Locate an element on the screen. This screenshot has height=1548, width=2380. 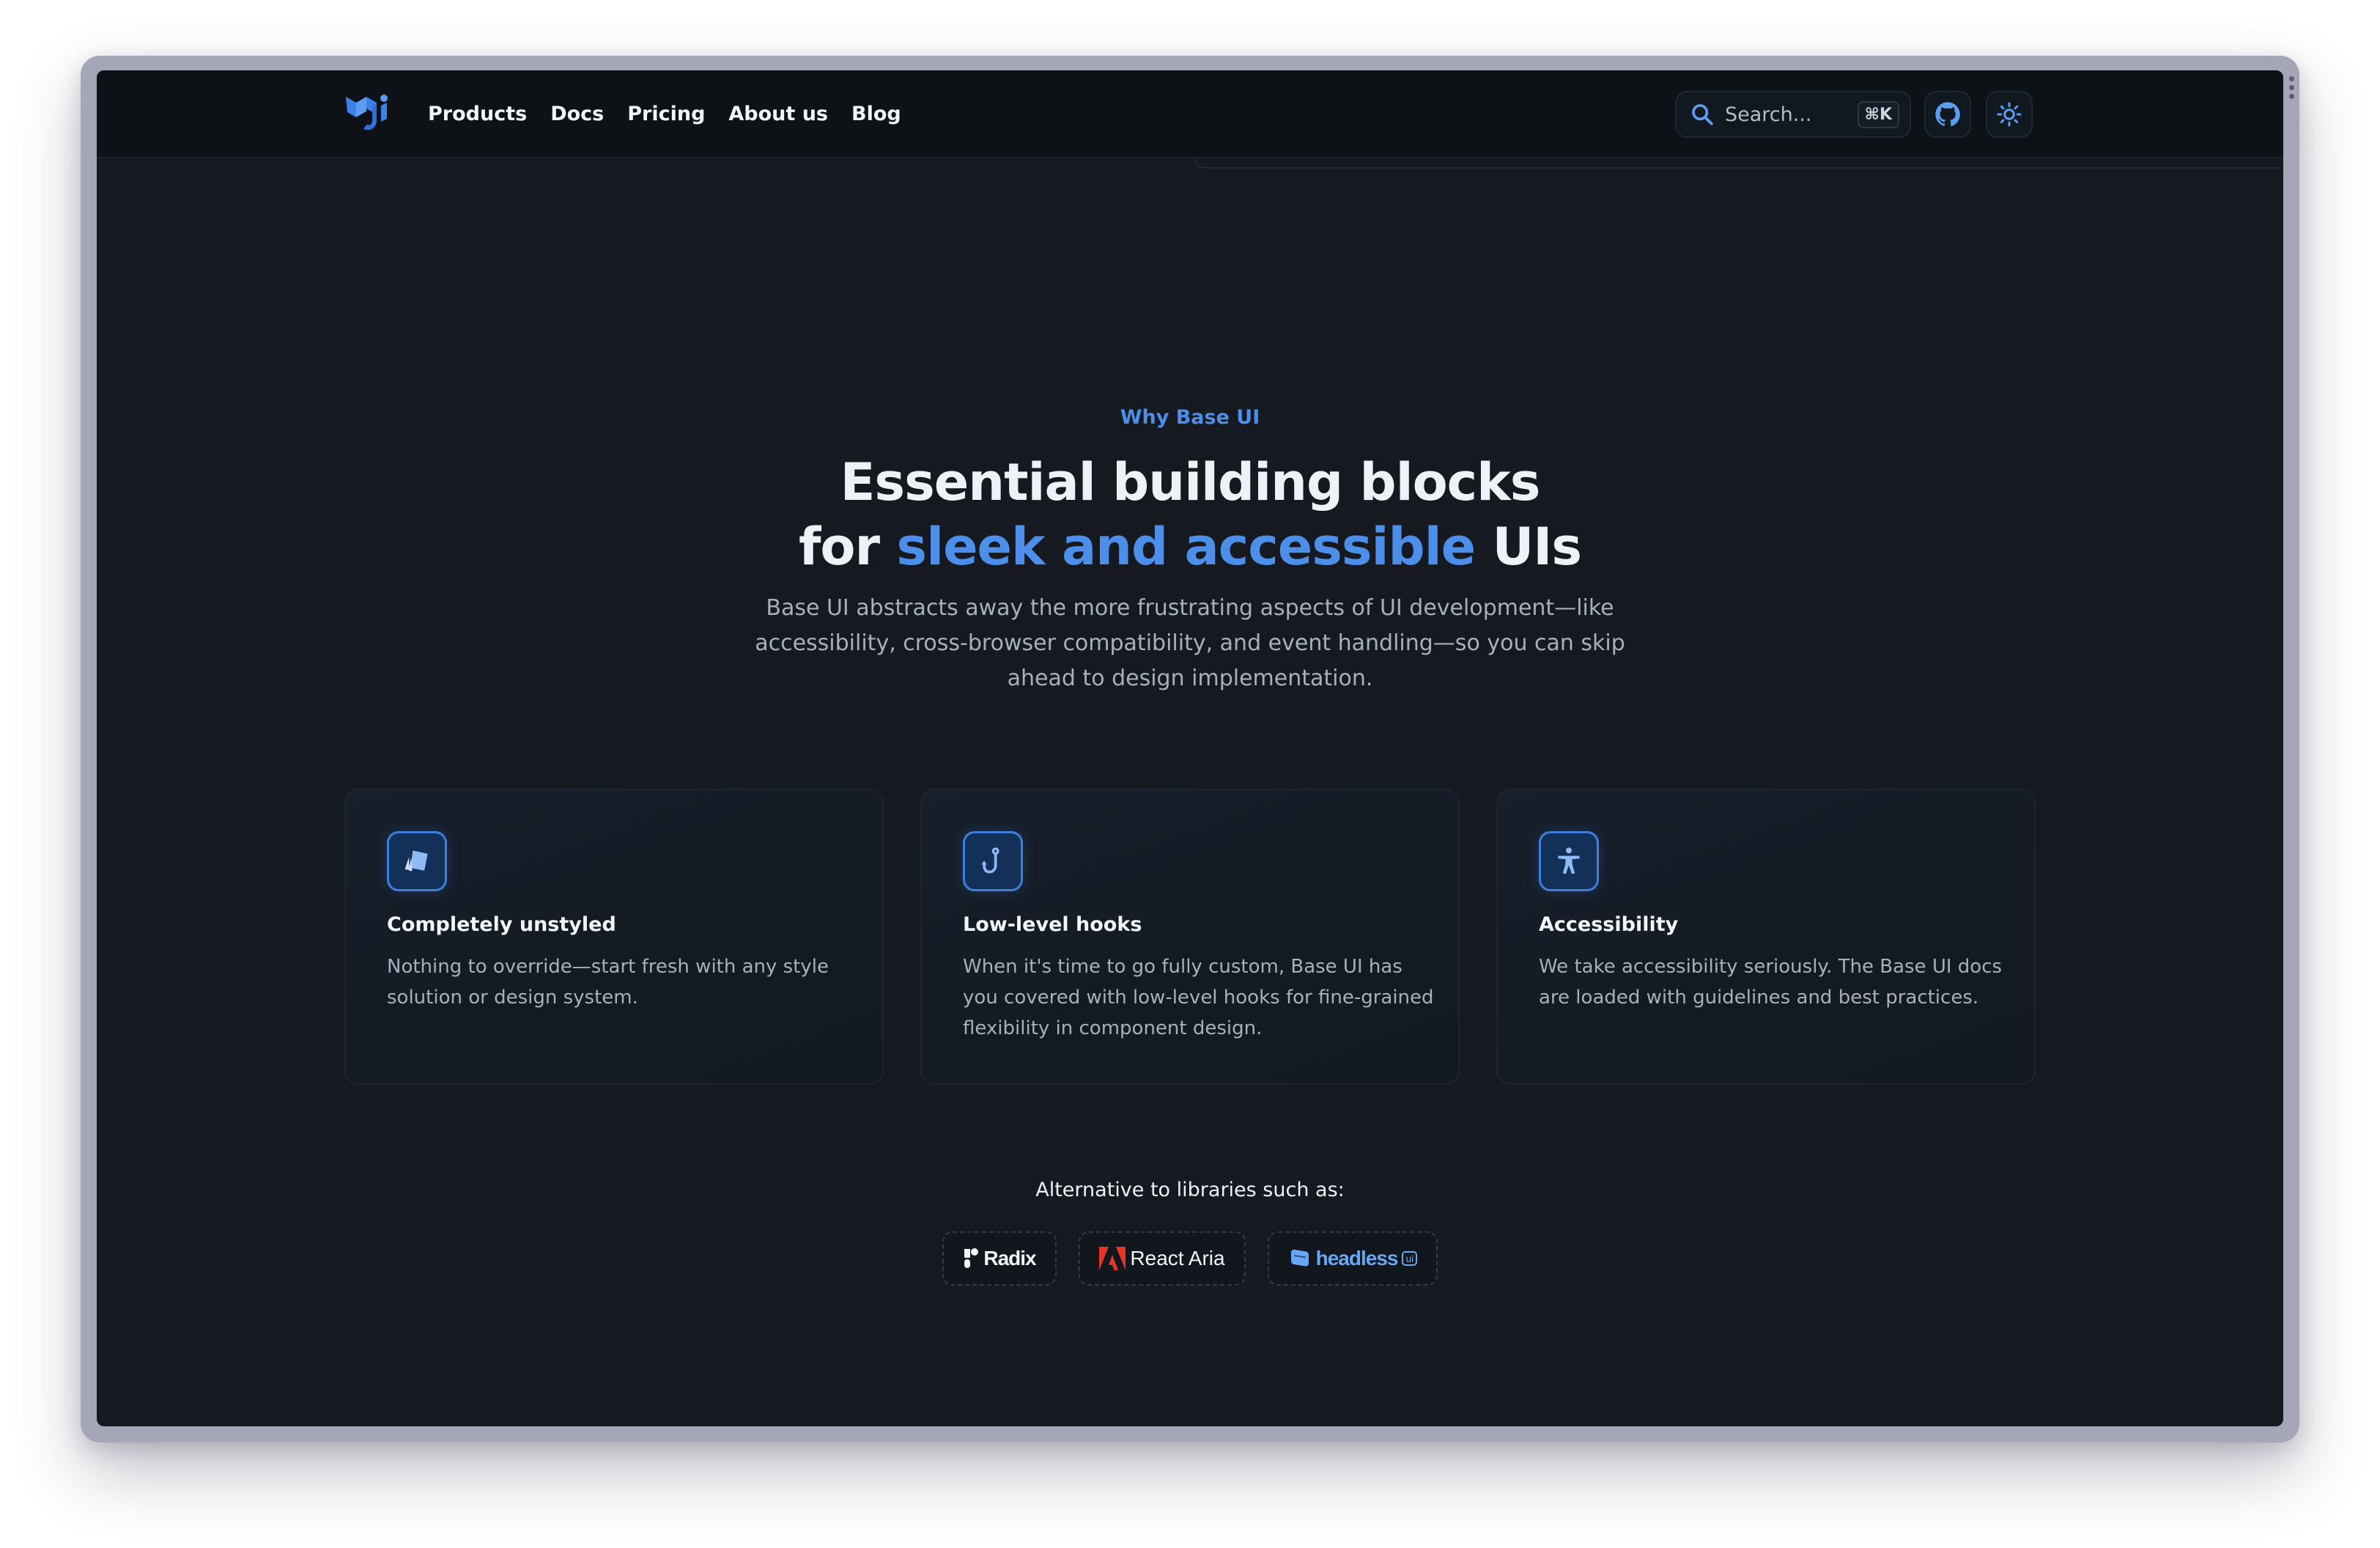
headline-line-1: Essential building blocks is located at coordinates (1190, 482).